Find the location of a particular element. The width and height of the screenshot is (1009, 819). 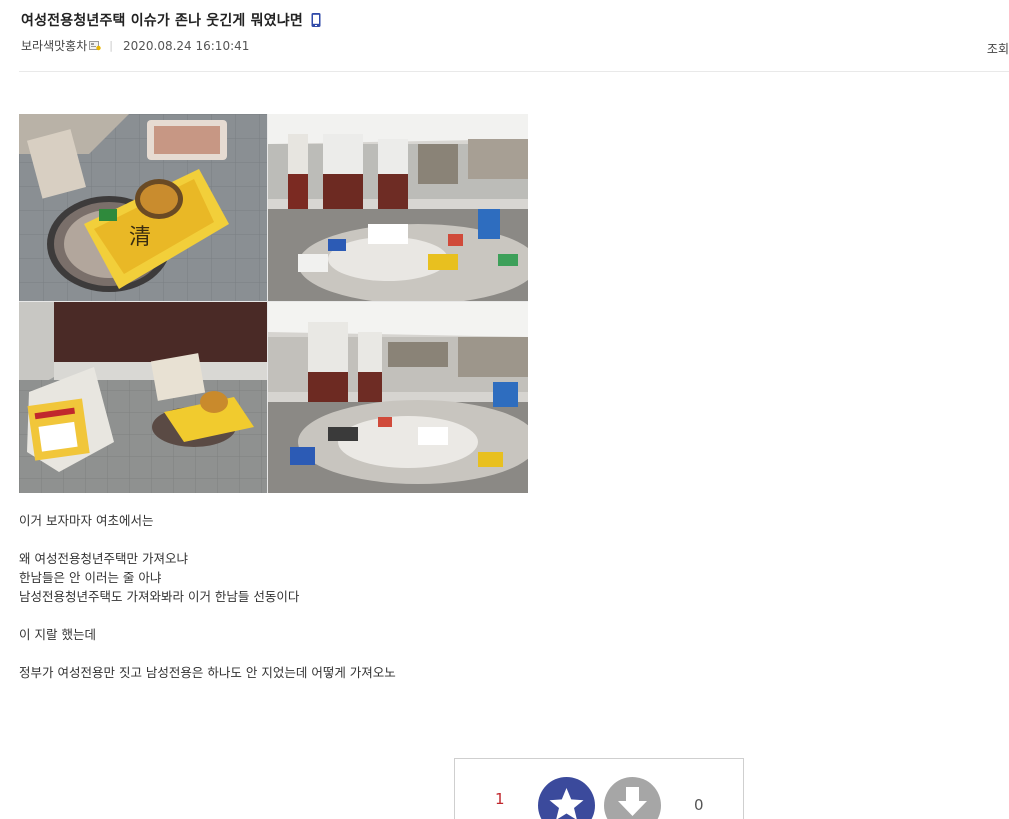

member-level-icon is located at coordinates (95, 45).